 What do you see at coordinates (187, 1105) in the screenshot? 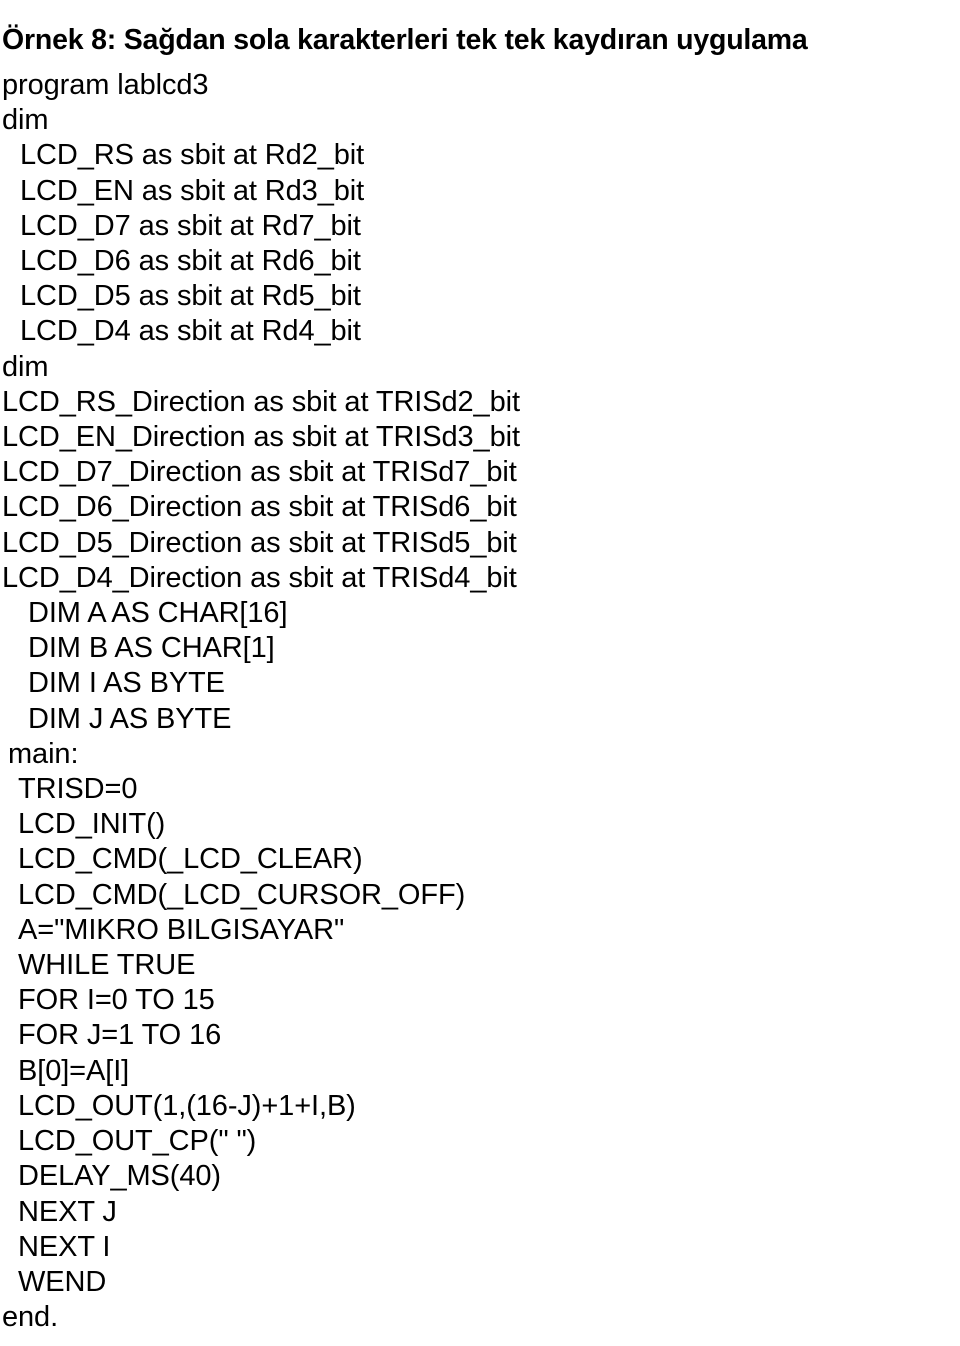
I see `code-line: LCD_OUT(1,(16-J)+1+I,B)` at bounding box center [187, 1105].